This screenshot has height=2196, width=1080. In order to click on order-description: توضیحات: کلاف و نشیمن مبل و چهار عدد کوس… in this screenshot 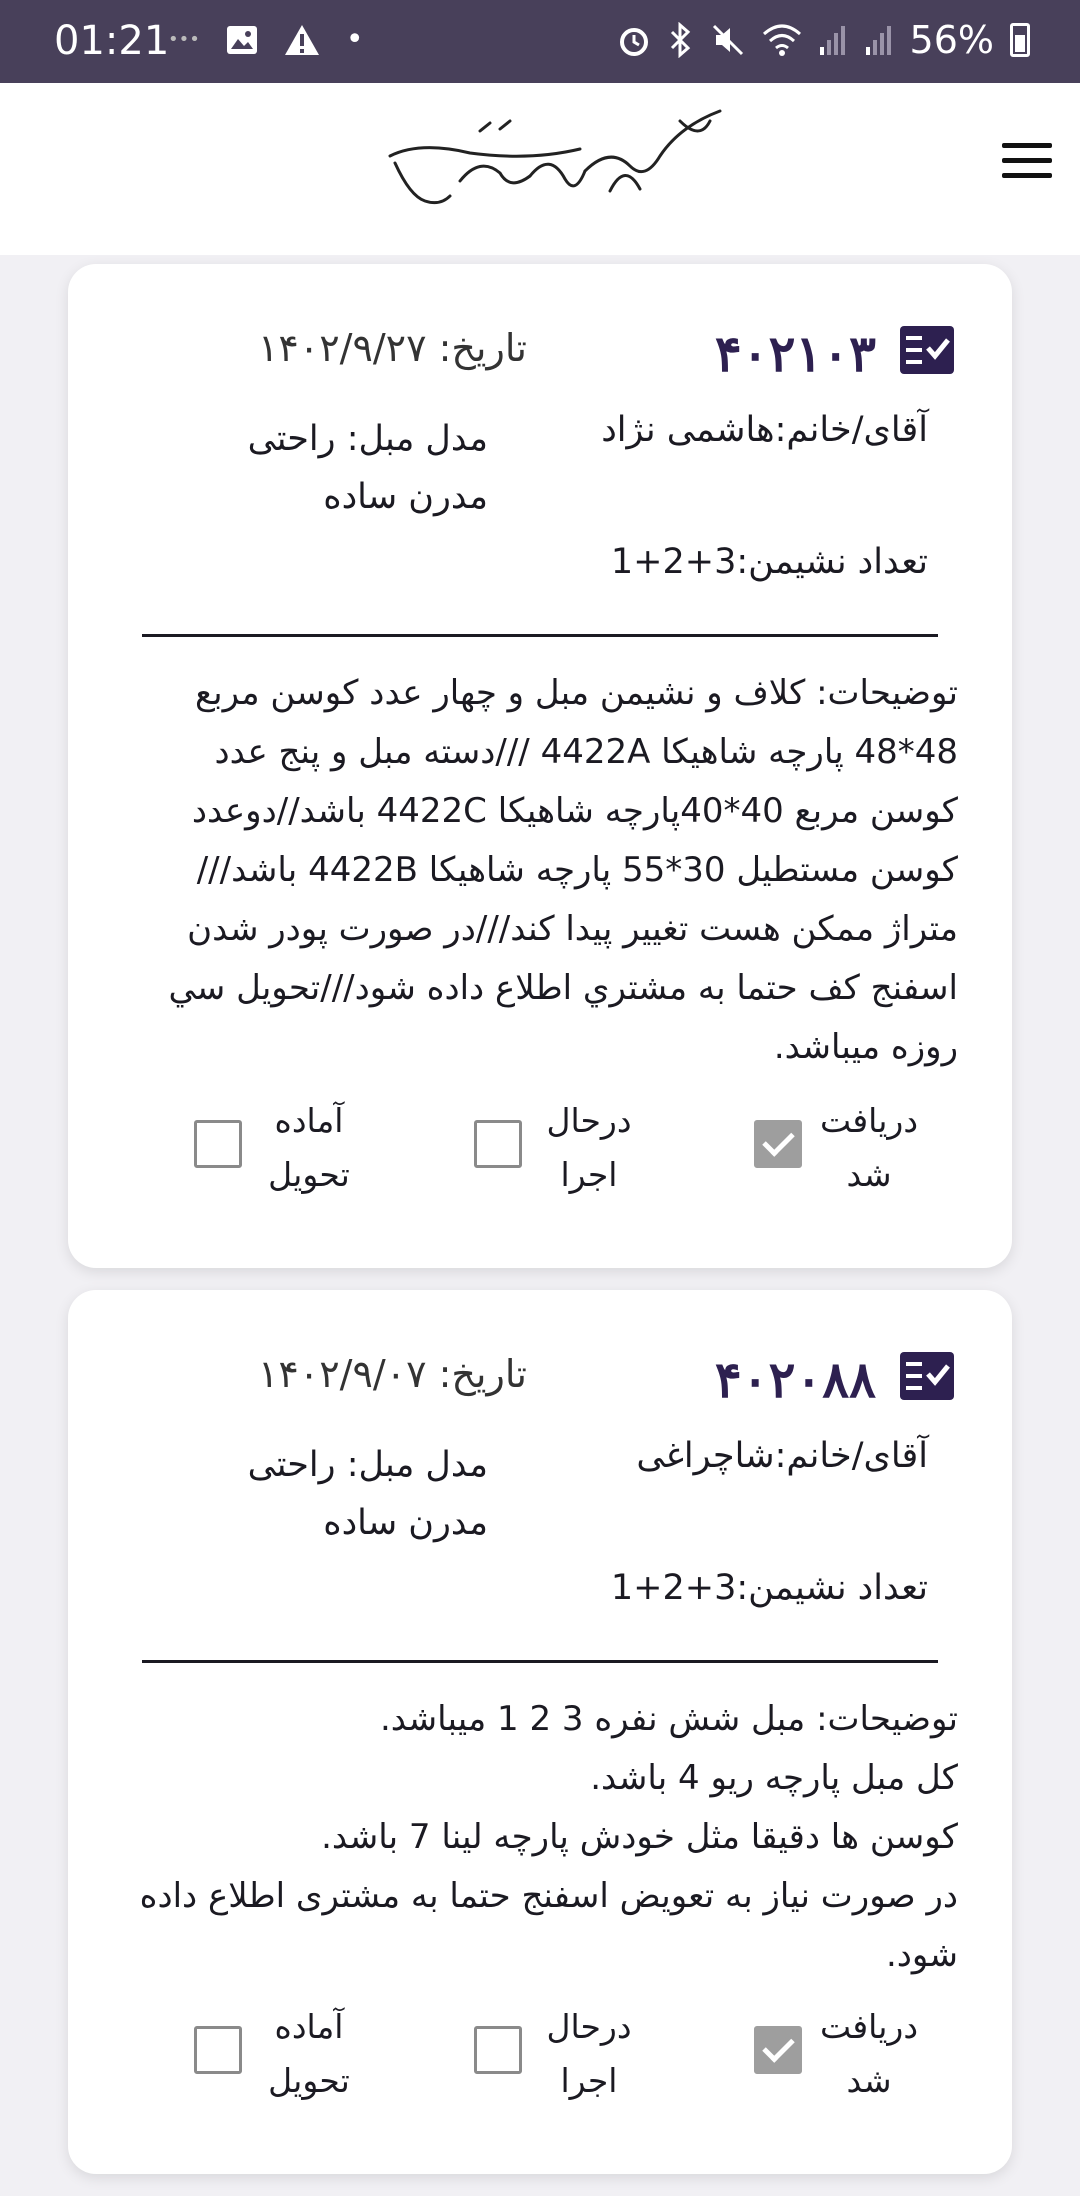, I will do `click(563, 870)`.